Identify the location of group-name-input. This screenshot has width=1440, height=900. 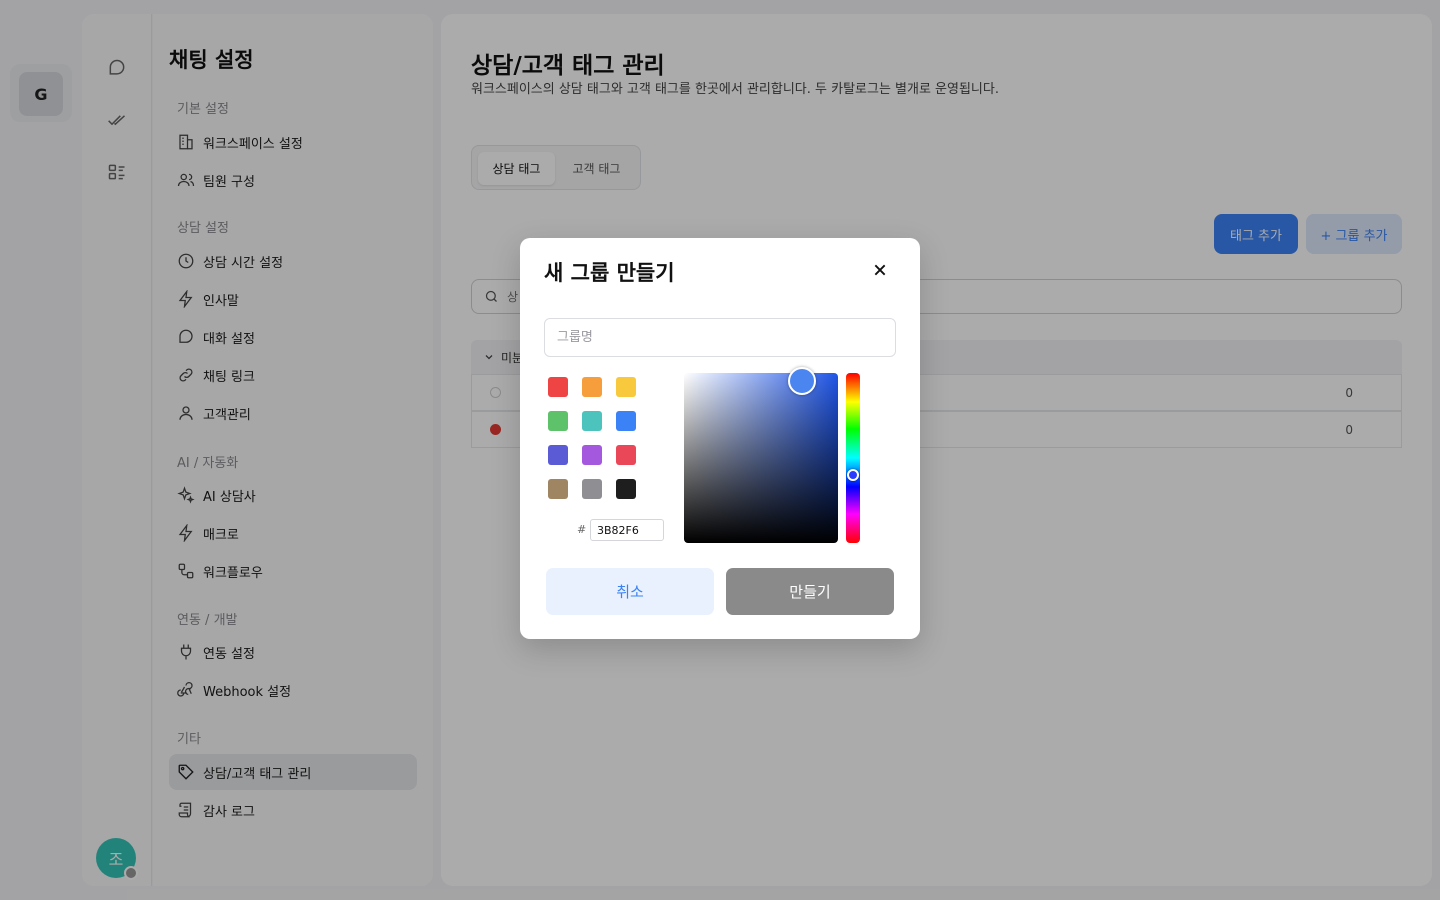
(720, 337).